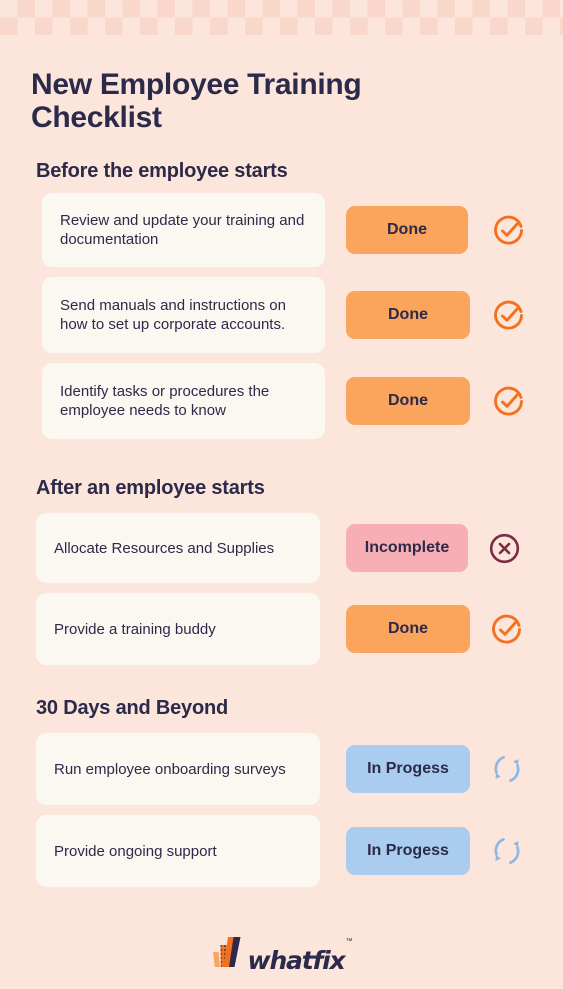 This screenshot has width=563, height=989. Describe the element at coordinates (504, 548) in the screenshot. I see `x-circle-icon` at that location.